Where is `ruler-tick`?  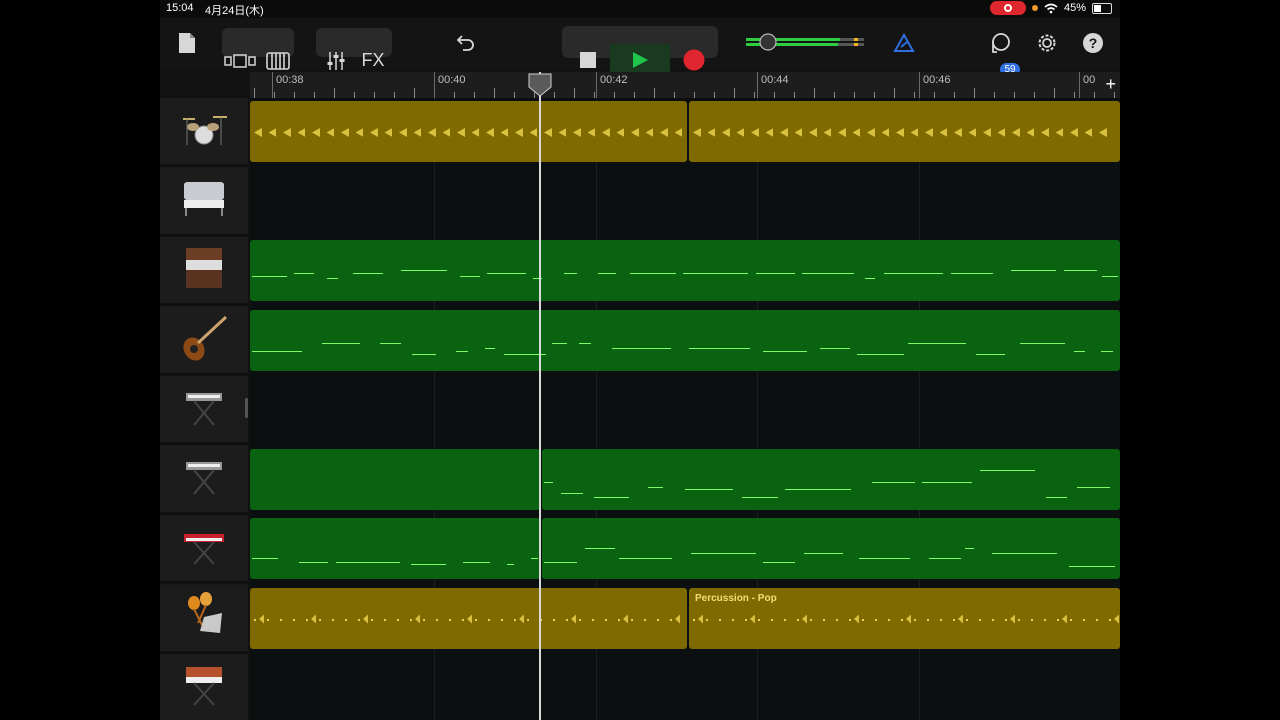
ruler-tick is located at coordinates (574, 93).